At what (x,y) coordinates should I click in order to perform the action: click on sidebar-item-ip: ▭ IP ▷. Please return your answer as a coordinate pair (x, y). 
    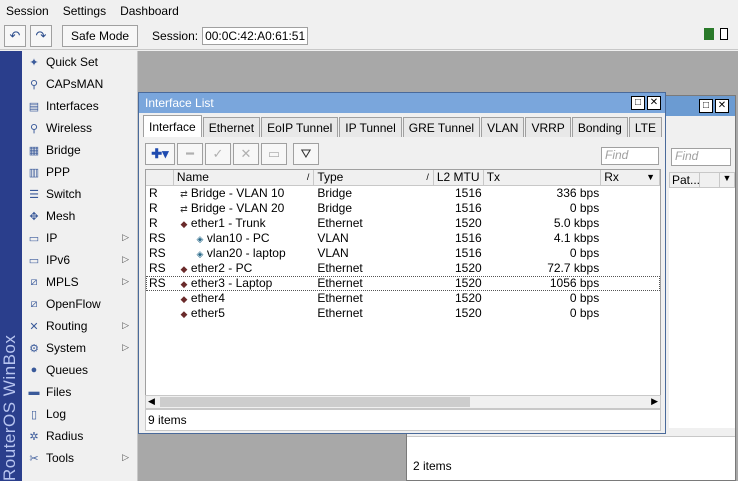
    Looking at the image, I should click on (79, 238).